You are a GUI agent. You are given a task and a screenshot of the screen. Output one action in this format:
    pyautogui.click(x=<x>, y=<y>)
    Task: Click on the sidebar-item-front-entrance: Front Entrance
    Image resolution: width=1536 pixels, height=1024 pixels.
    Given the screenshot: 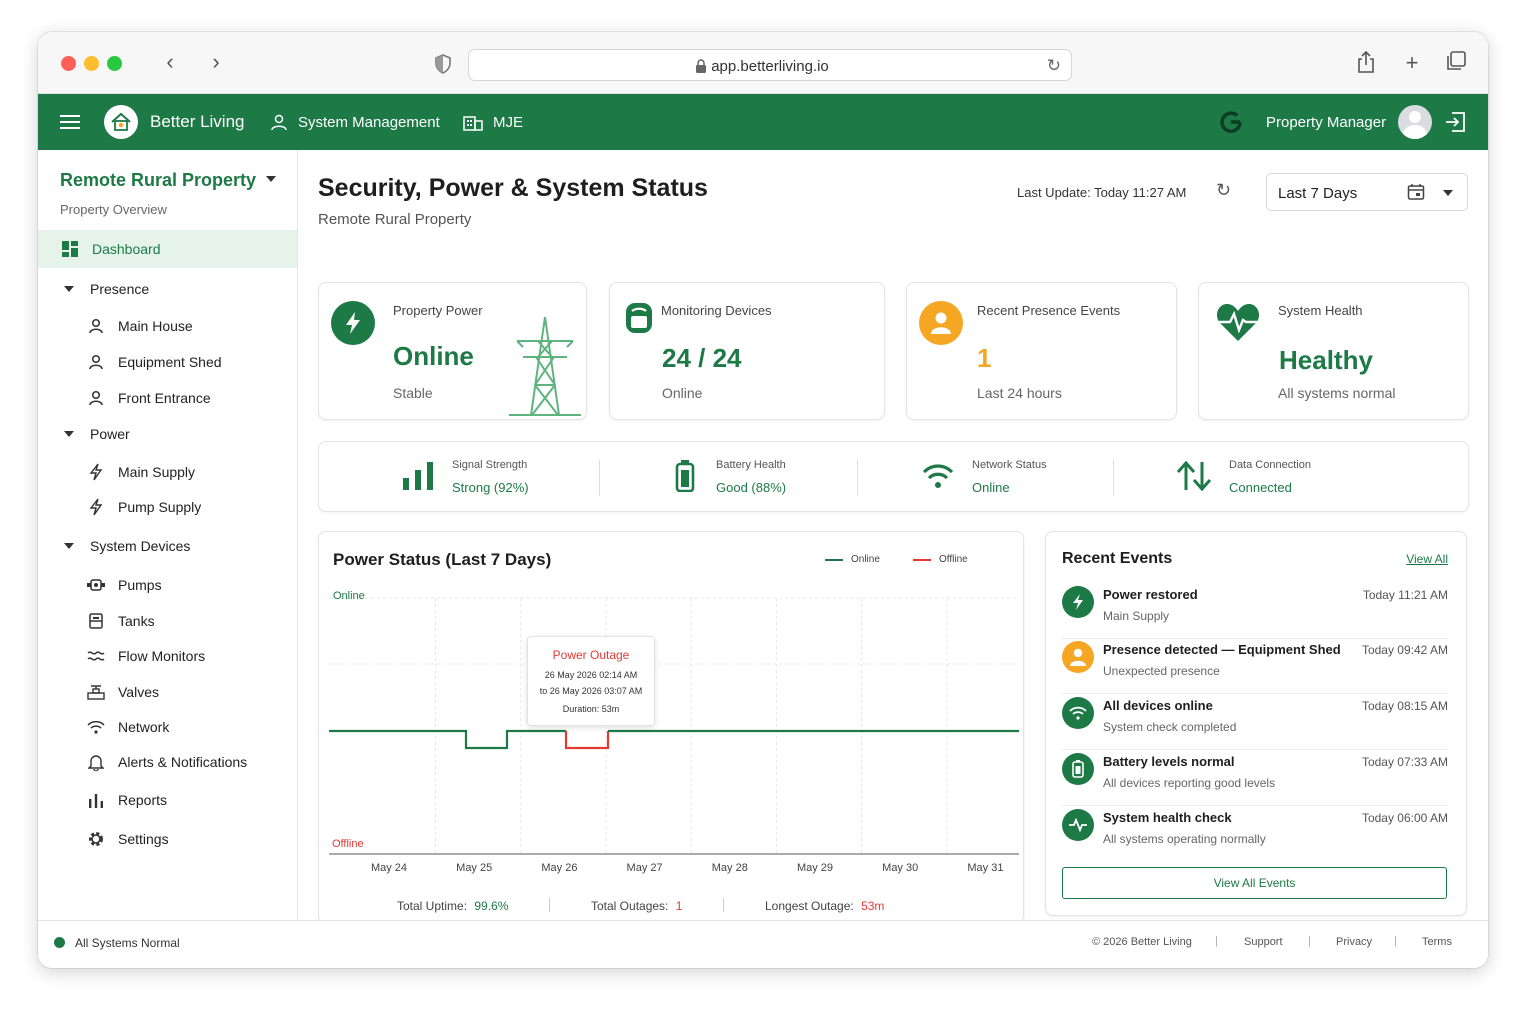 What is the action you would take?
    pyautogui.click(x=148, y=398)
    